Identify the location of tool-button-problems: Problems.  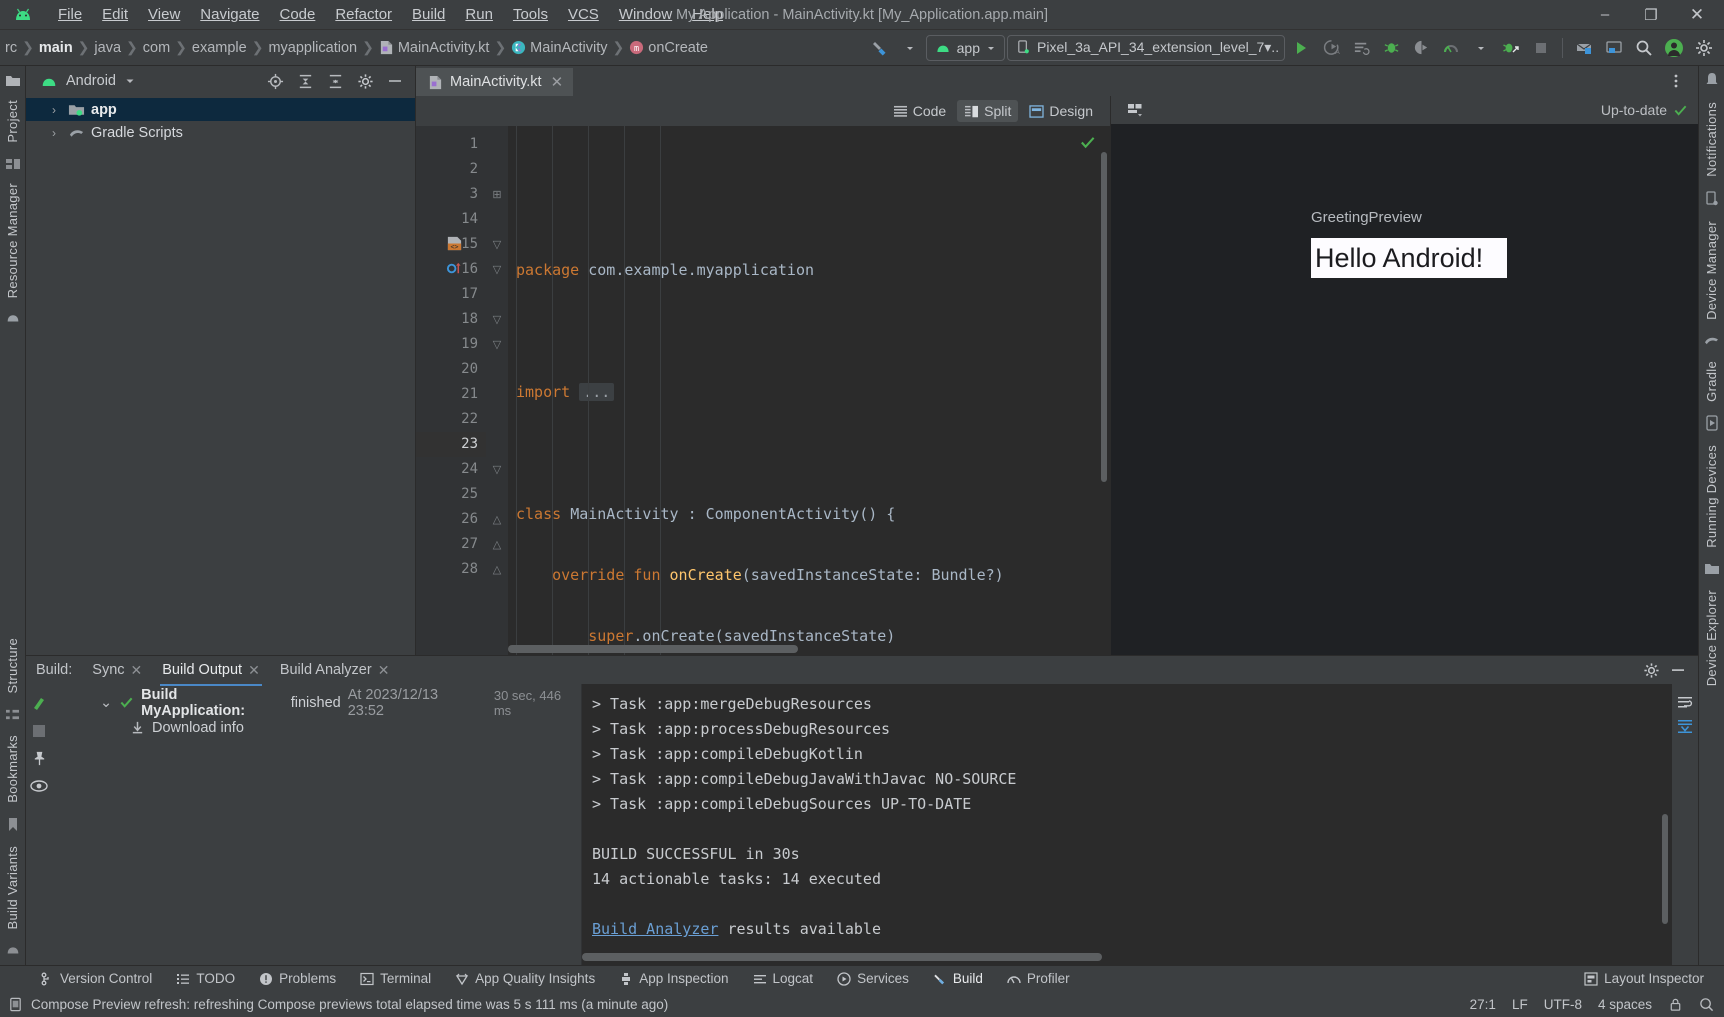
(297, 978).